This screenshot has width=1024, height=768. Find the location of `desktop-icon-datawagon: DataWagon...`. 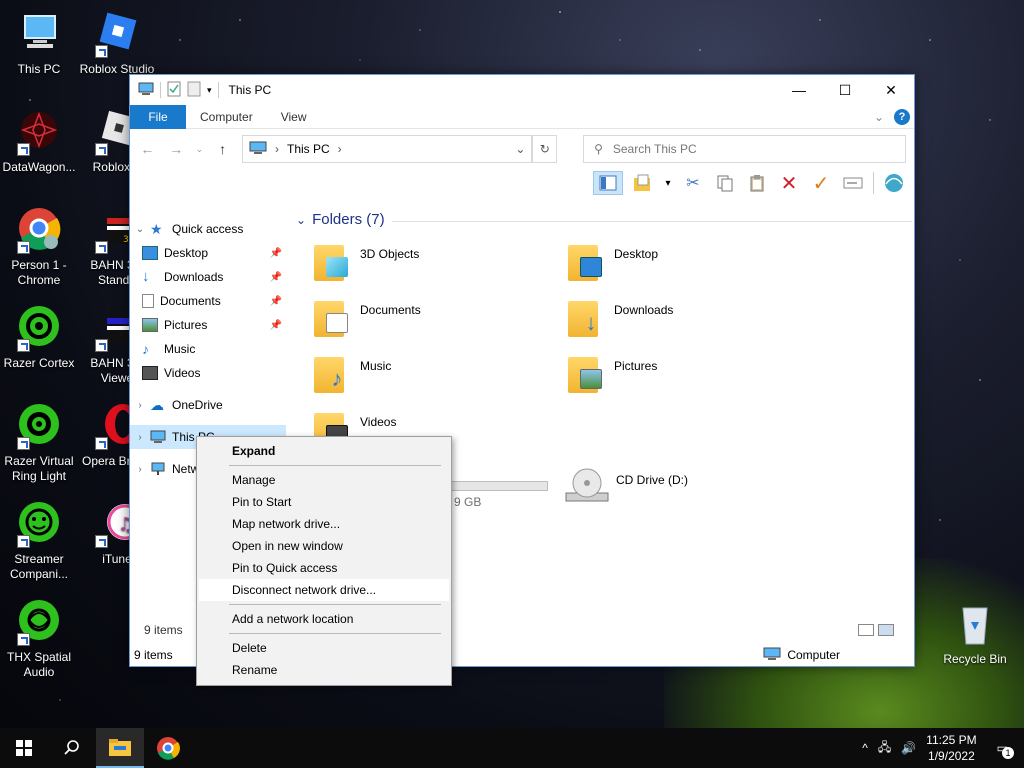

desktop-icon-datawagon: DataWagon... is located at coordinates (39, 141).